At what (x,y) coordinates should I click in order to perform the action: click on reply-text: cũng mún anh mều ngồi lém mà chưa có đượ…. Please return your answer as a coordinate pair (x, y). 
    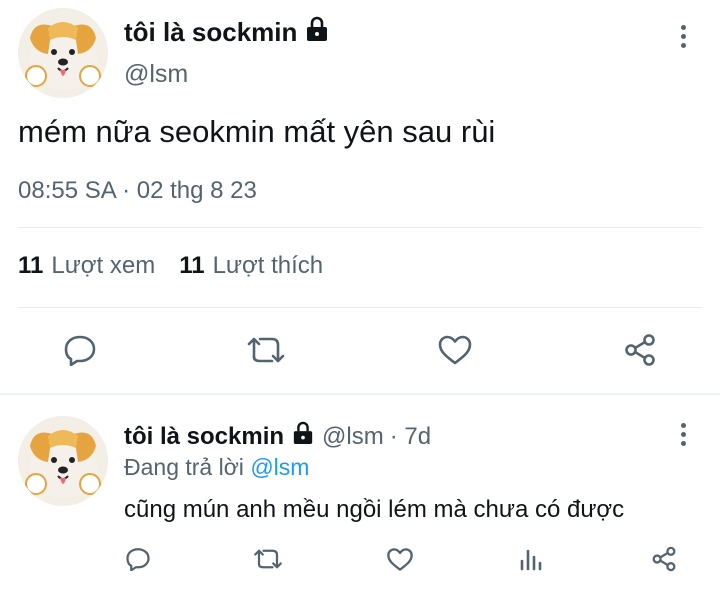
    Looking at the image, I should click on (374, 509).